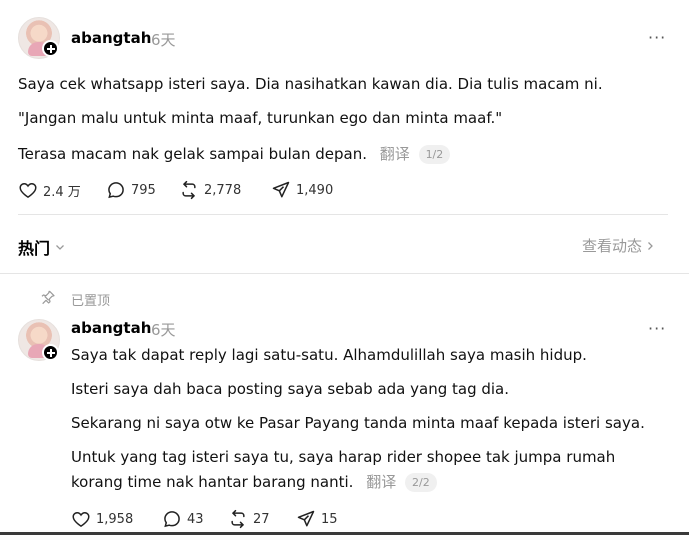 The width and height of the screenshot is (689, 535). I want to click on repost-count: 2,778, so click(223, 190).